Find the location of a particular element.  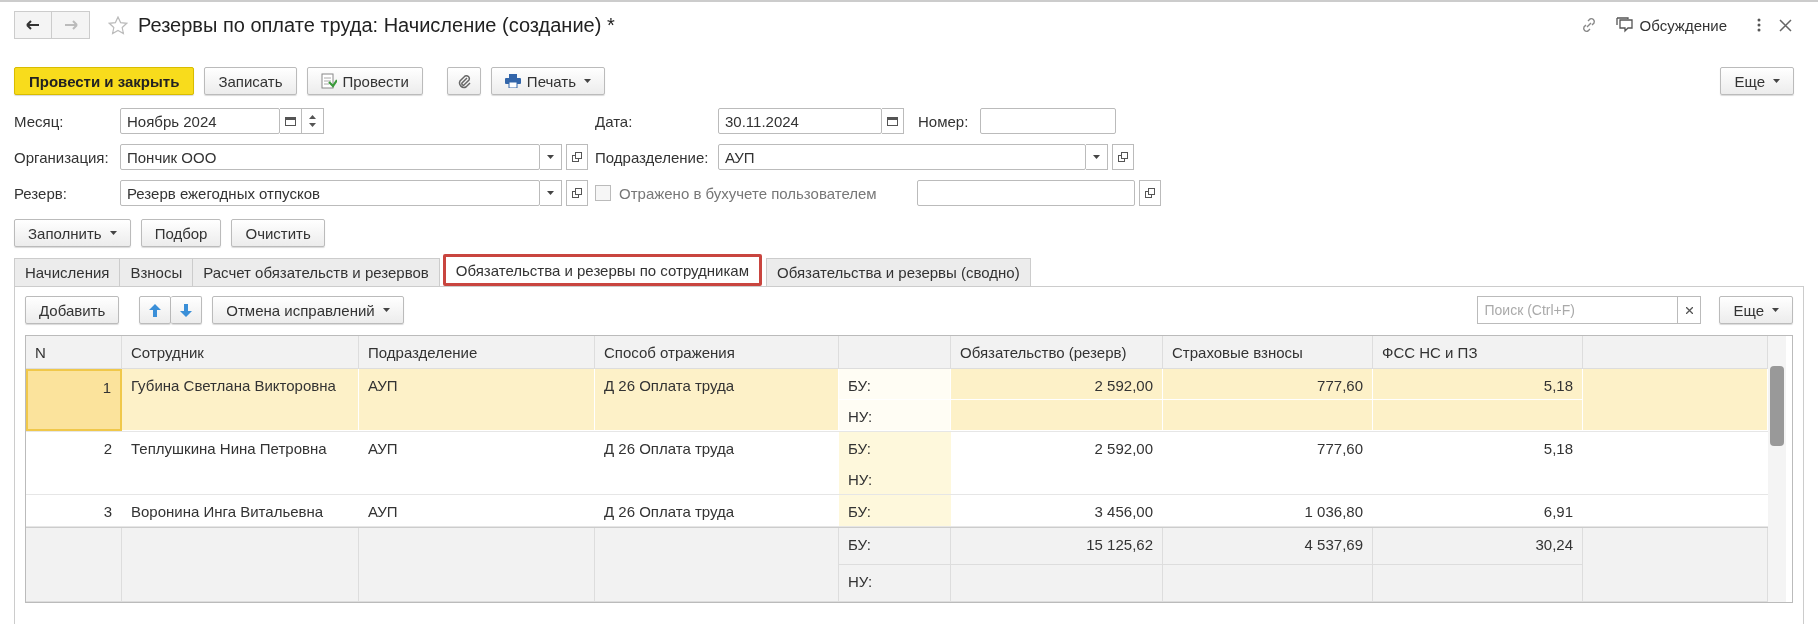

move-up-button is located at coordinates (155, 310).